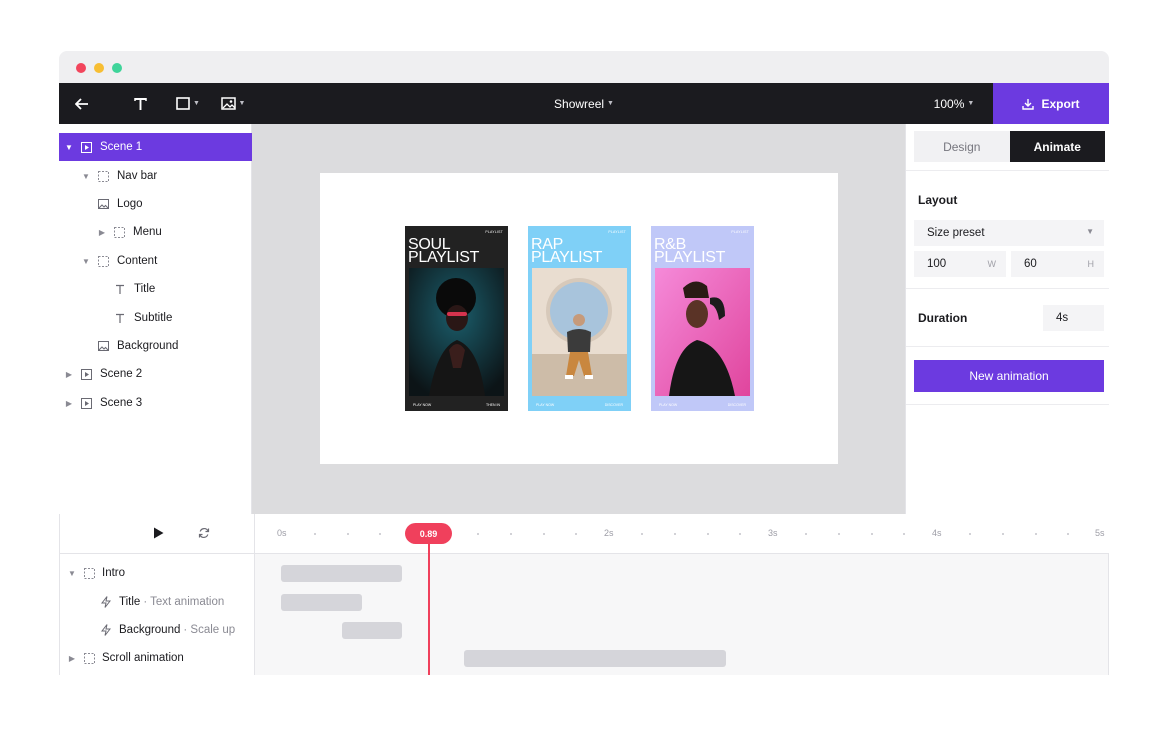 The width and height of the screenshot is (1170, 739). What do you see at coordinates (86, 147) in the screenshot?
I see `scene-icon` at bounding box center [86, 147].